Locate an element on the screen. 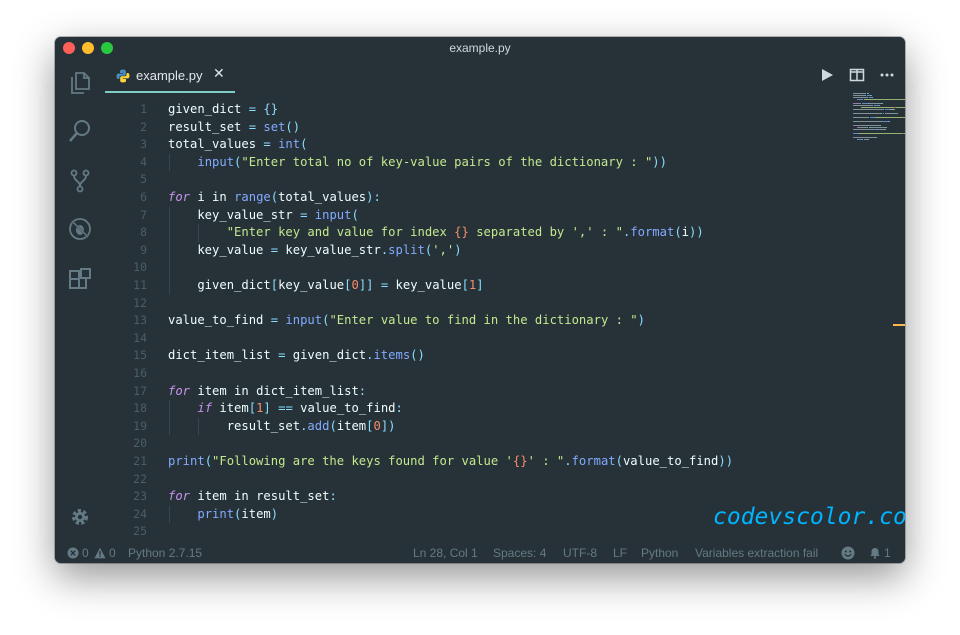 The image size is (960, 635). debug-icon is located at coordinates (80, 229).